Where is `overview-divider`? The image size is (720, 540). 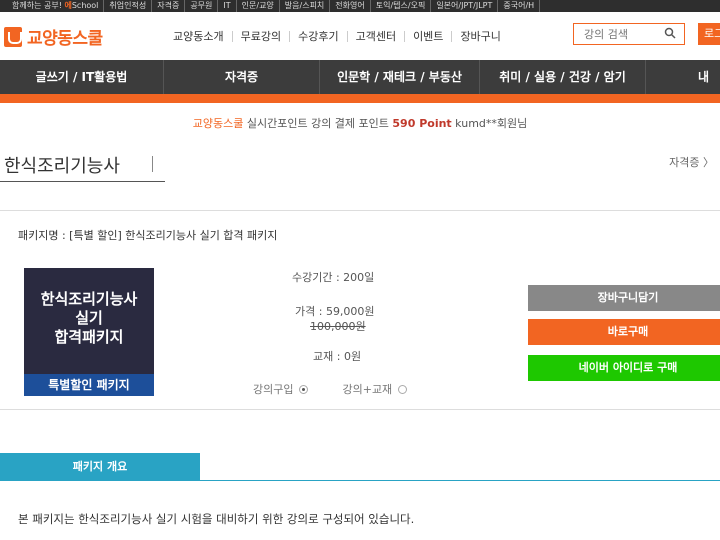
overview-divider is located at coordinates (360, 480).